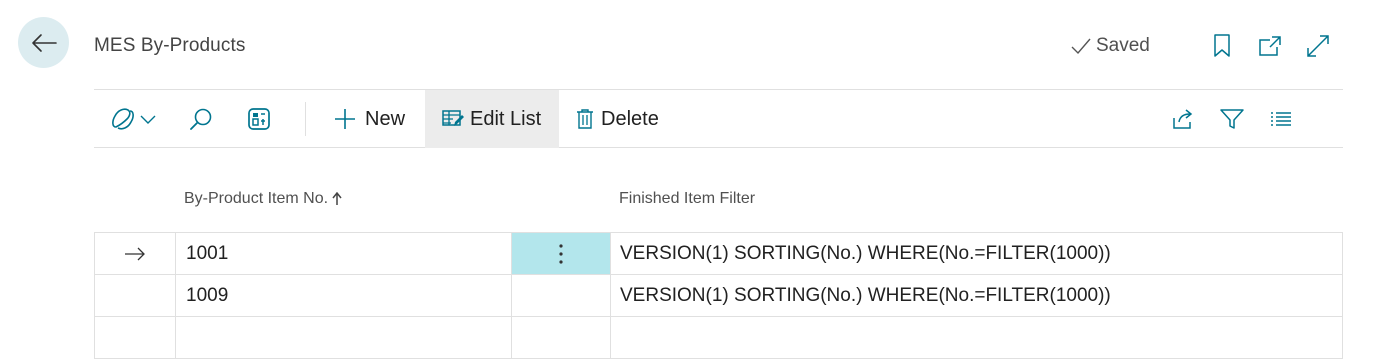 The height and width of the screenshot is (361, 1388). I want to click on column-header-by-product-item-no: By-Product Item No., so click(263, 199).